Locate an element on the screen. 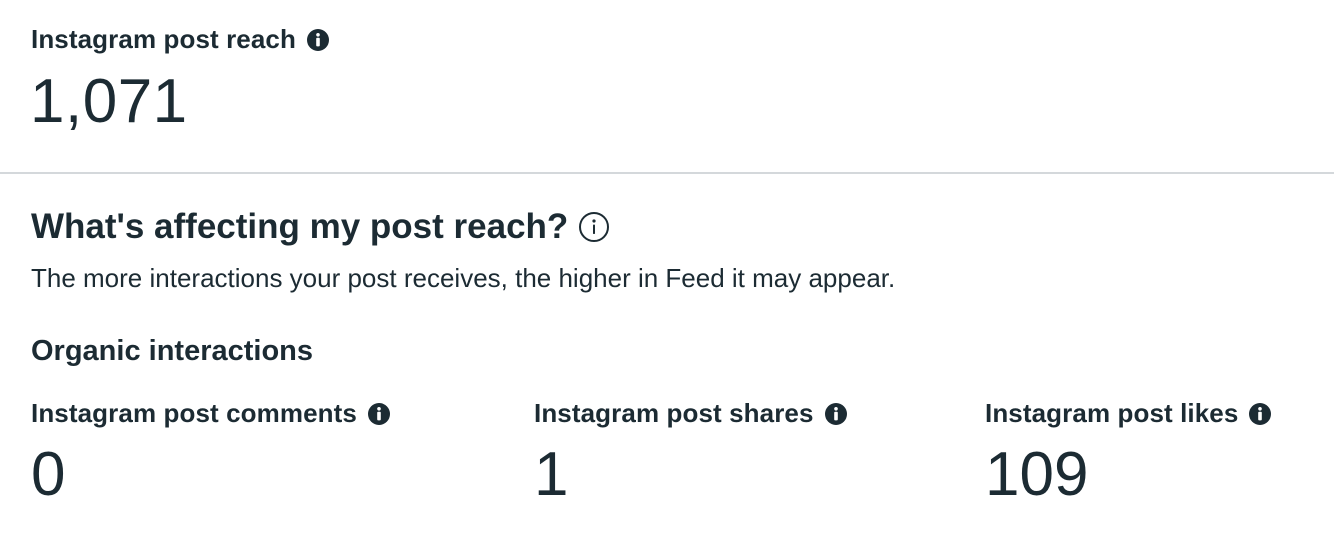 This screenshot has width=1334, height=538. likes-metric: Instagram post likes 109 is located at coordinates (1128, 454).